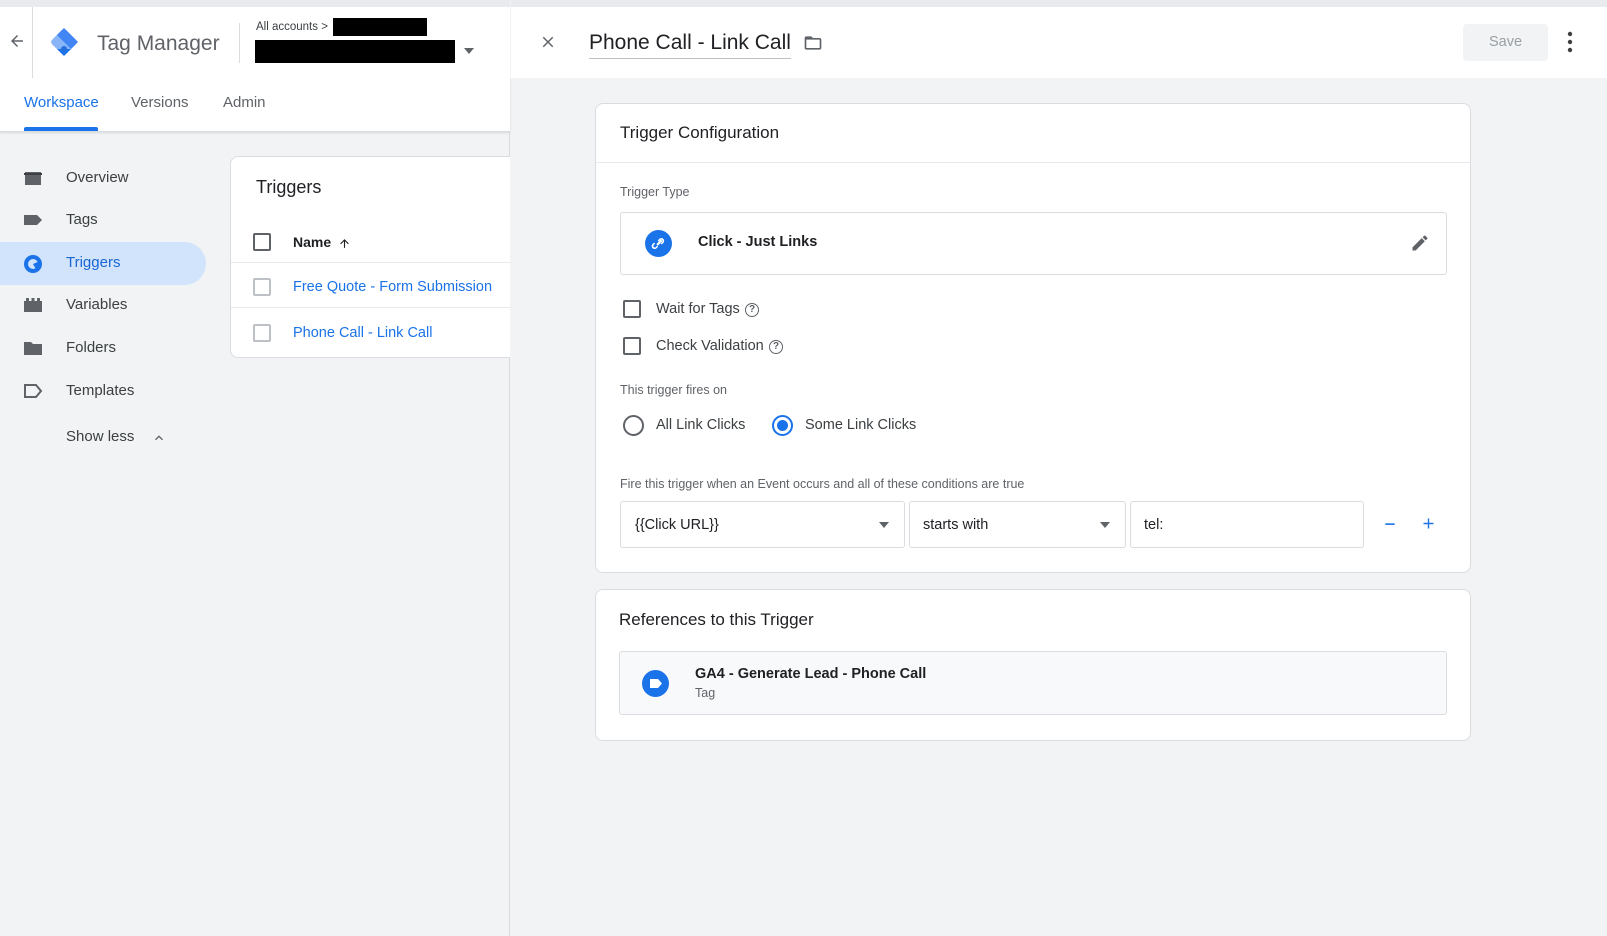  I want to click on condition-operator-value: starts with, so click(956, 525).